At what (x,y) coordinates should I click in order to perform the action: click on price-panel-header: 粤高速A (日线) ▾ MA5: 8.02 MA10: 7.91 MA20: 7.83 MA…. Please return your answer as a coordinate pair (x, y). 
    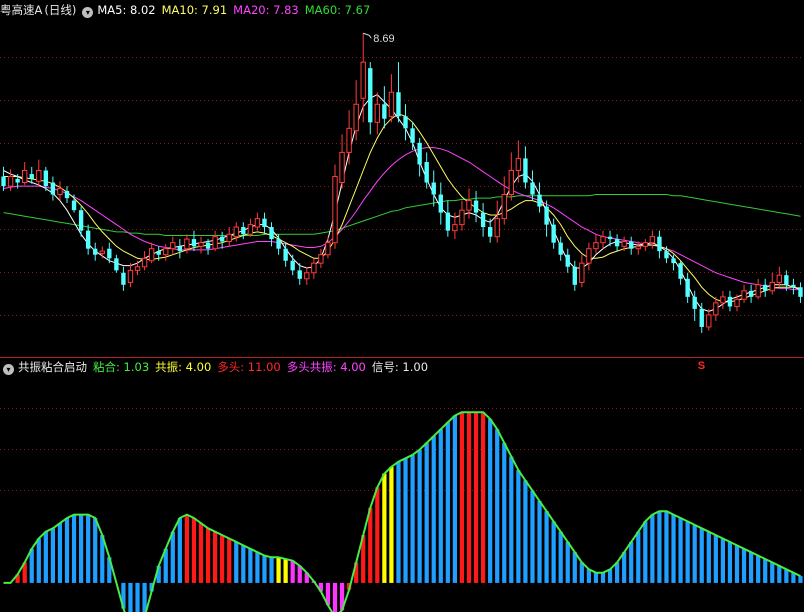
    Looking at the image, I should click on (188, 10).